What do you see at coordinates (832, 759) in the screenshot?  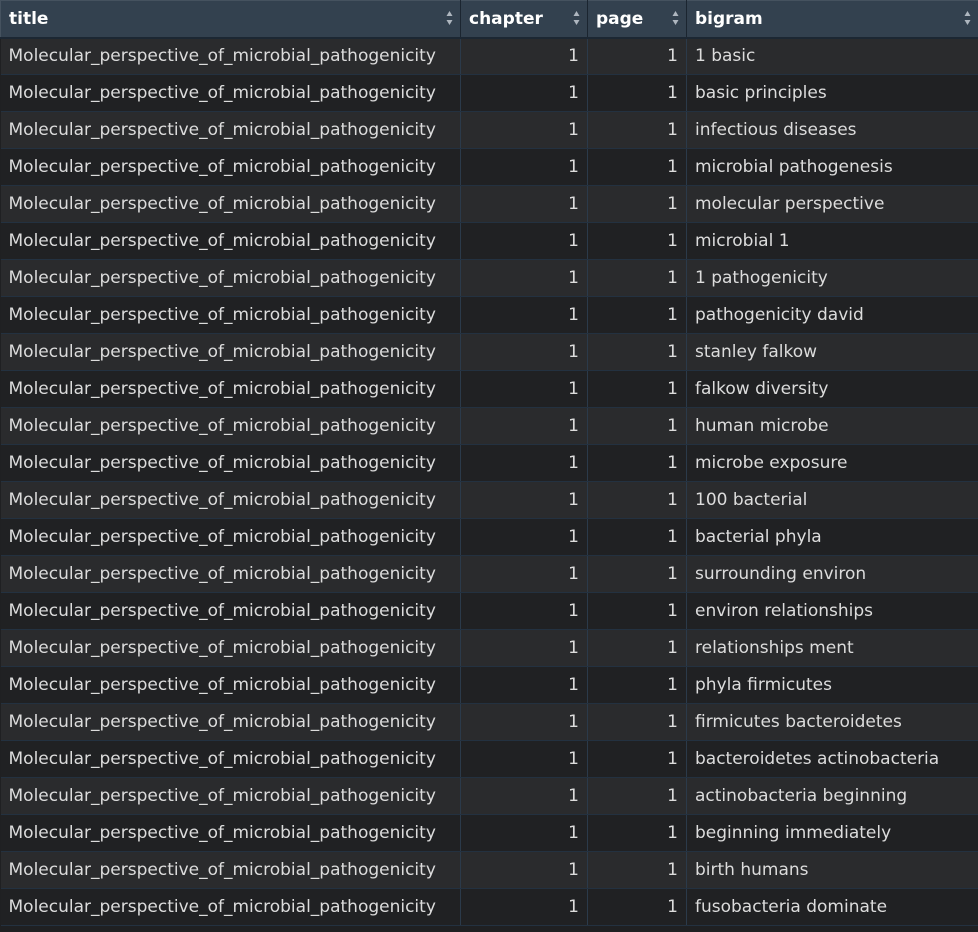 I see `cell-bigram: bacteroidetes actinobacteria` at bounding box center [832, 759].